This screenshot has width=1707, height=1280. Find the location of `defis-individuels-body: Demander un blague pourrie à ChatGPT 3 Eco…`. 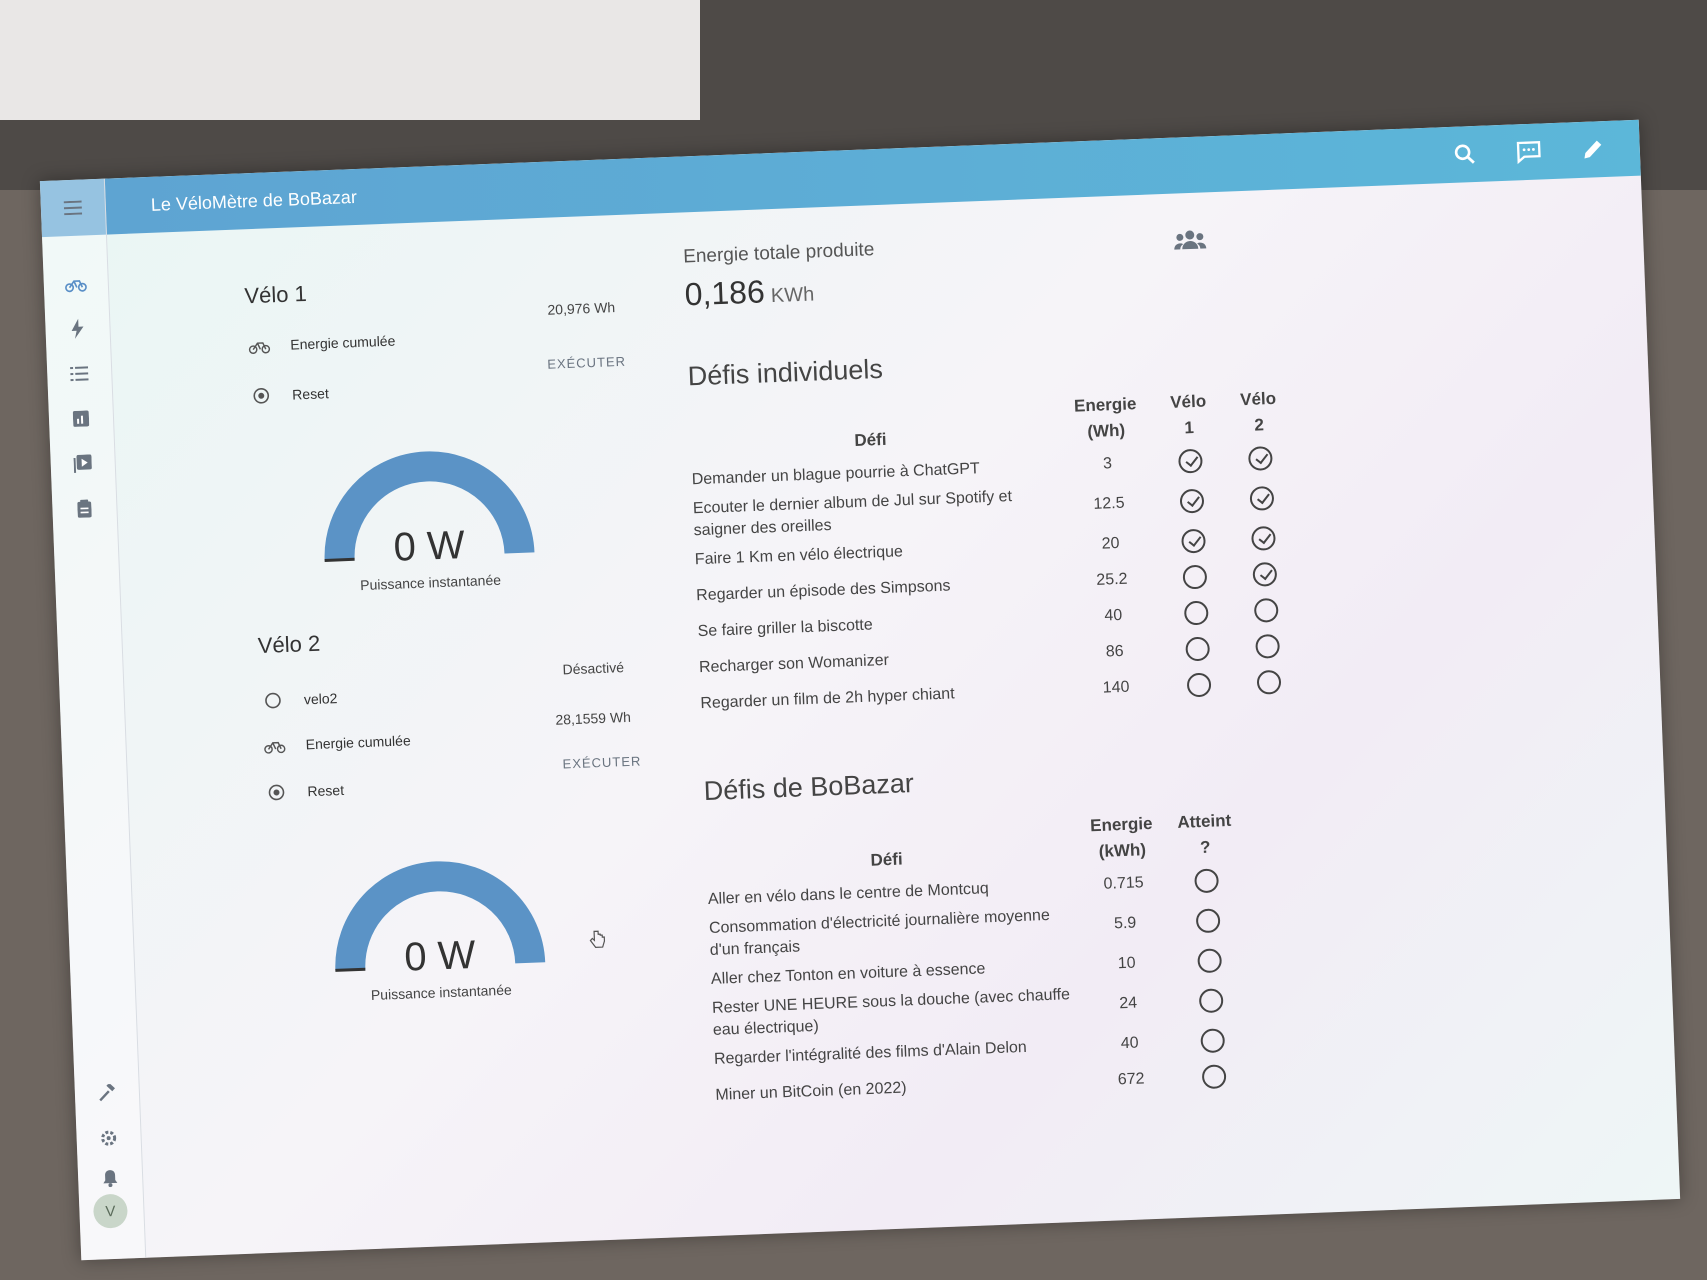

defis-individuels-body: Demander un blague pourrie à ChatGPT 3 Eco… is located at coordinates (994, 580).